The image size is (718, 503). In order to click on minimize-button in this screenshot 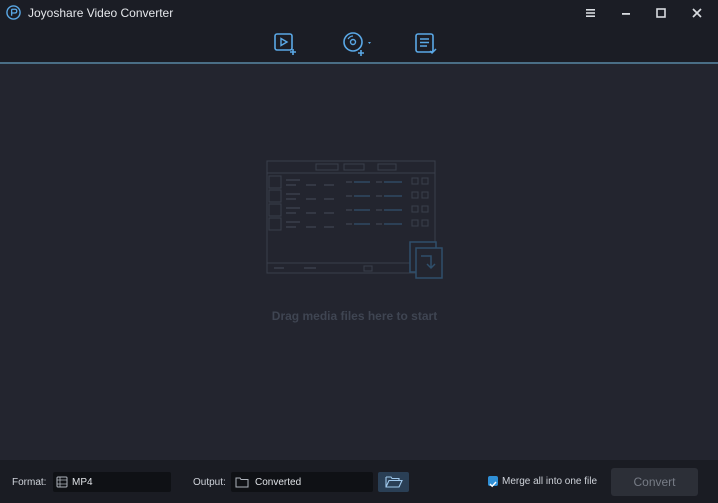, I will do `click(626, 13)`.